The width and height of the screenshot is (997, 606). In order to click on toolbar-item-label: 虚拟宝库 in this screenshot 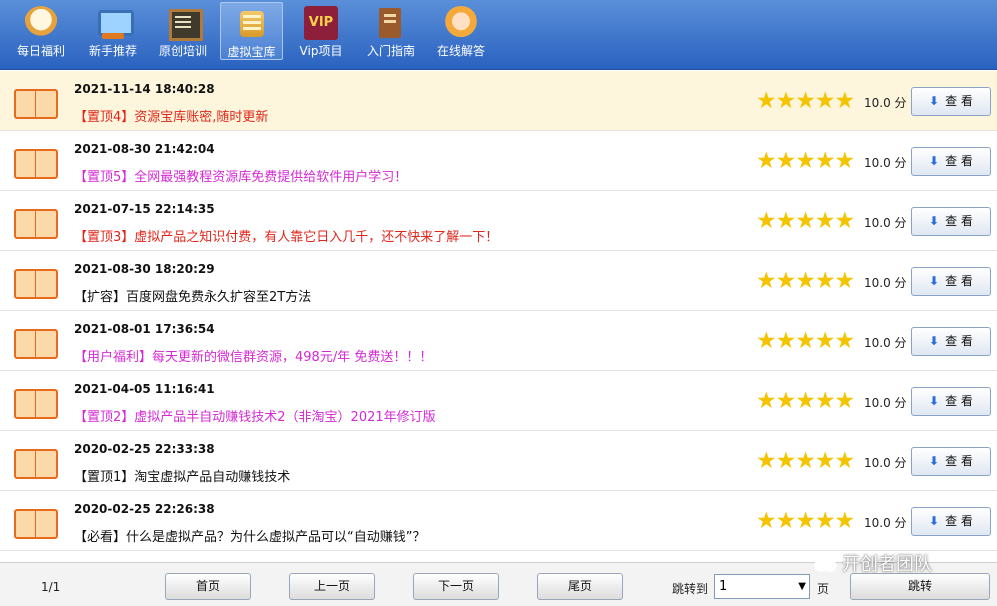, I will do `click(251, 52)`.